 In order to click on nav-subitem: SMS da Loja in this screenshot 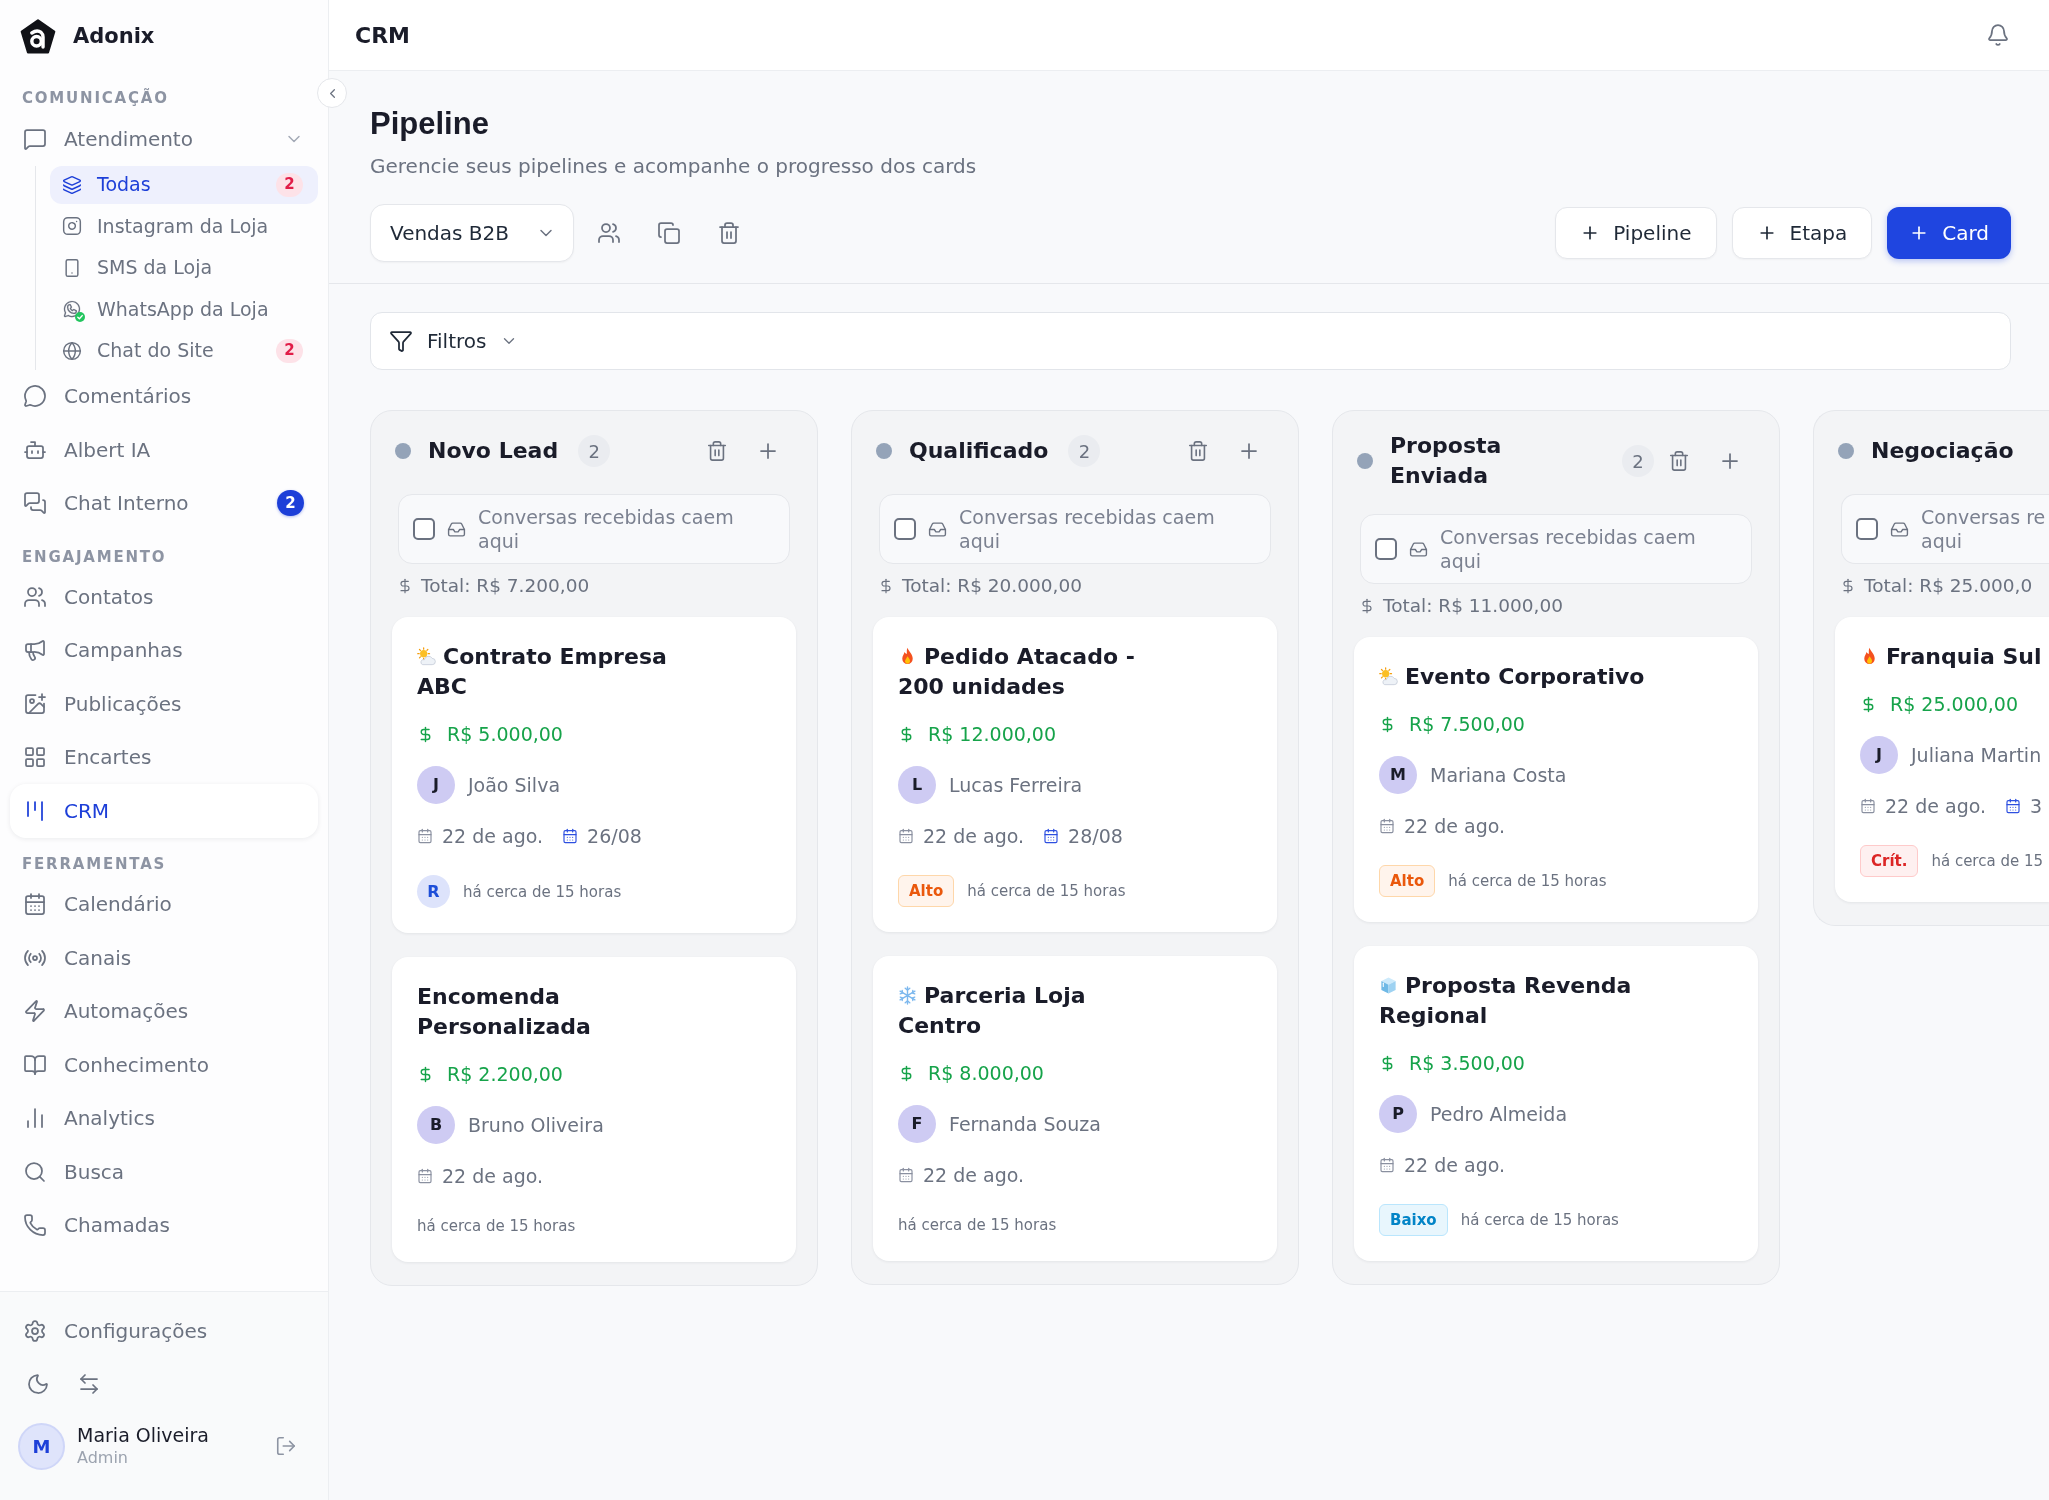, I will do `click(184, 267)`.